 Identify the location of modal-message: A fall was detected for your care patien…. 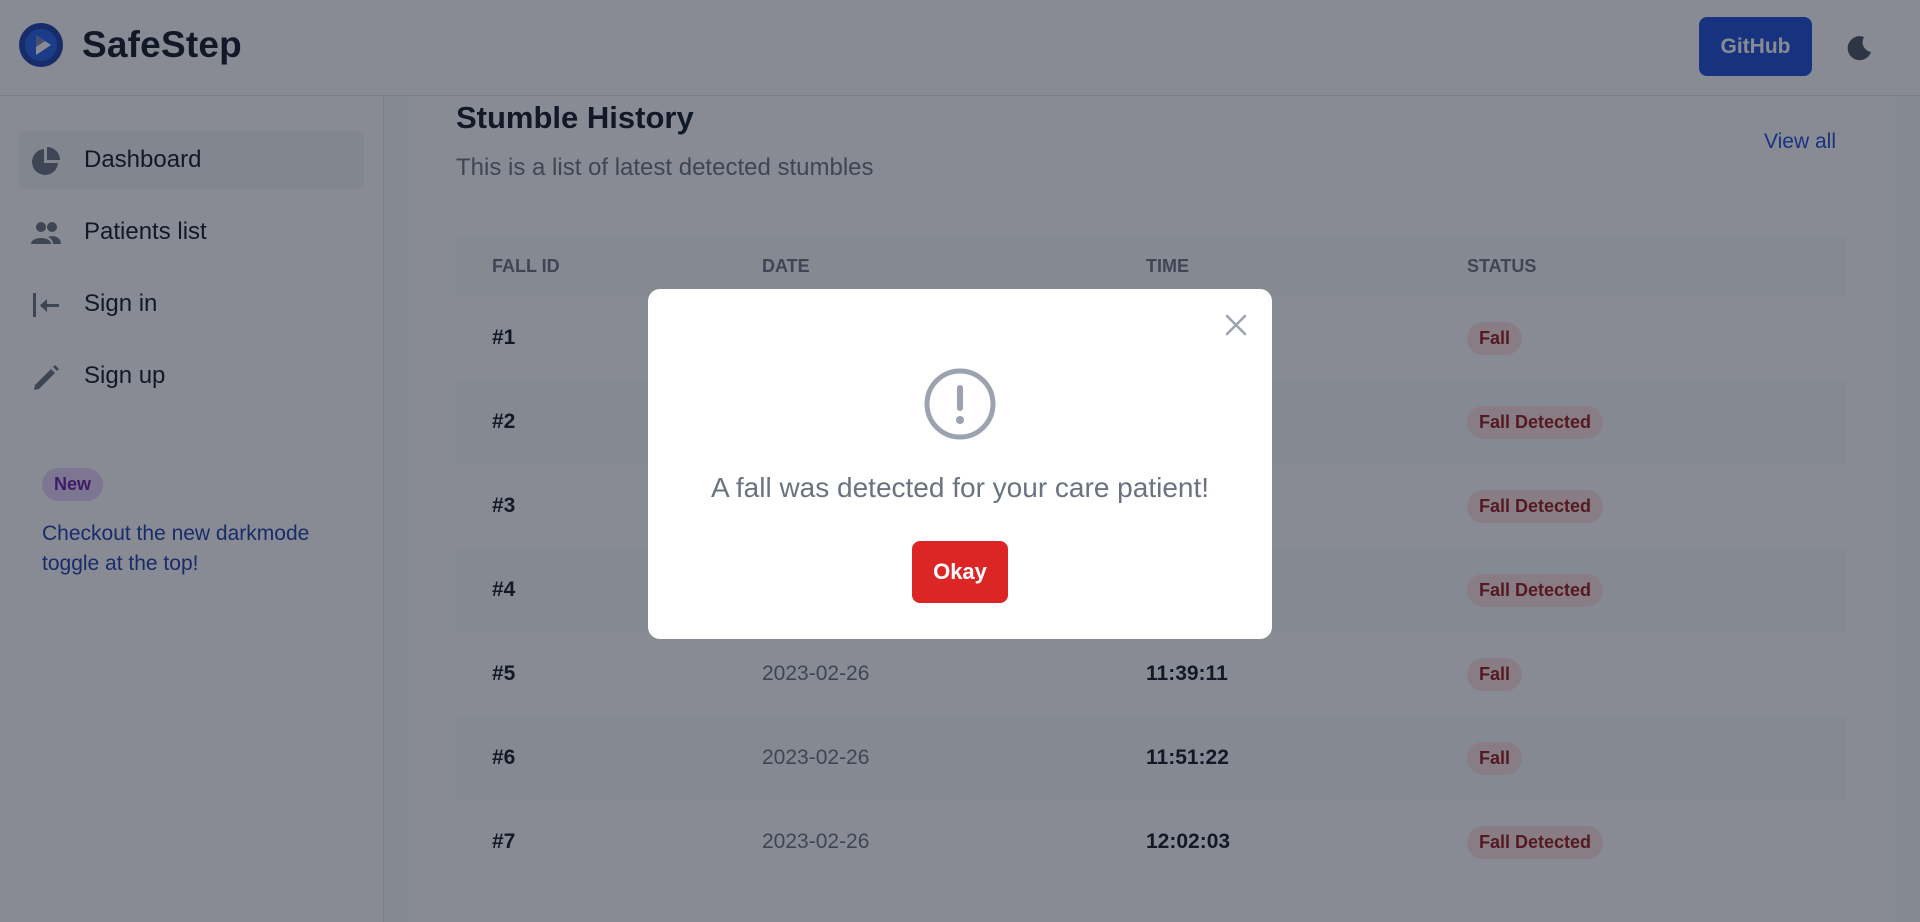
(960, 487).